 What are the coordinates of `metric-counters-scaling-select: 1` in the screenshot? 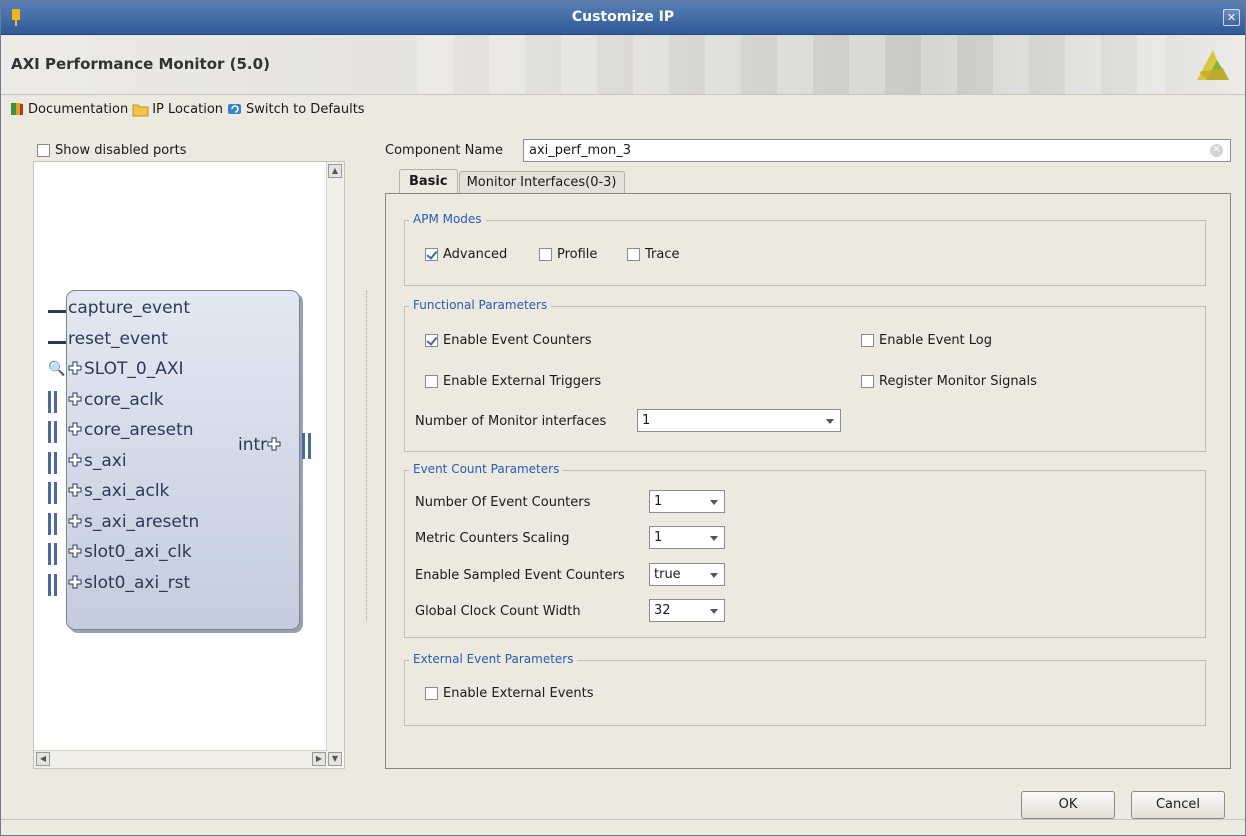 It's located at (687, 537).